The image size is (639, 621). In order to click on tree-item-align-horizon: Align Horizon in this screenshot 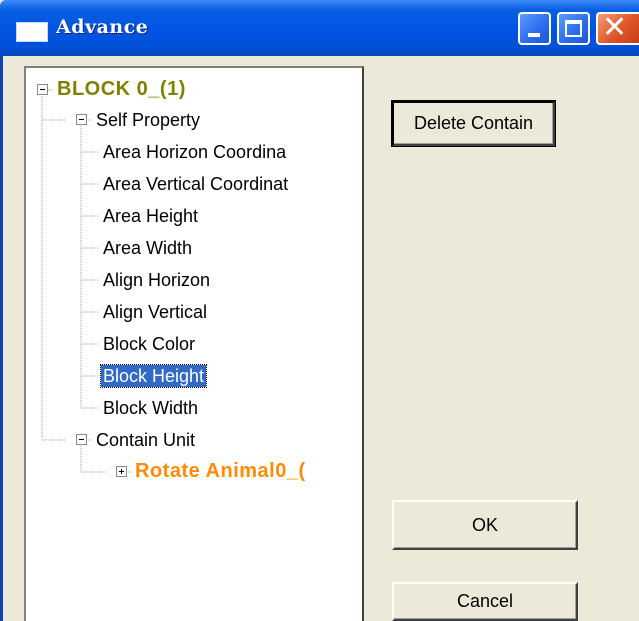, I will do `click(156, 280)`.